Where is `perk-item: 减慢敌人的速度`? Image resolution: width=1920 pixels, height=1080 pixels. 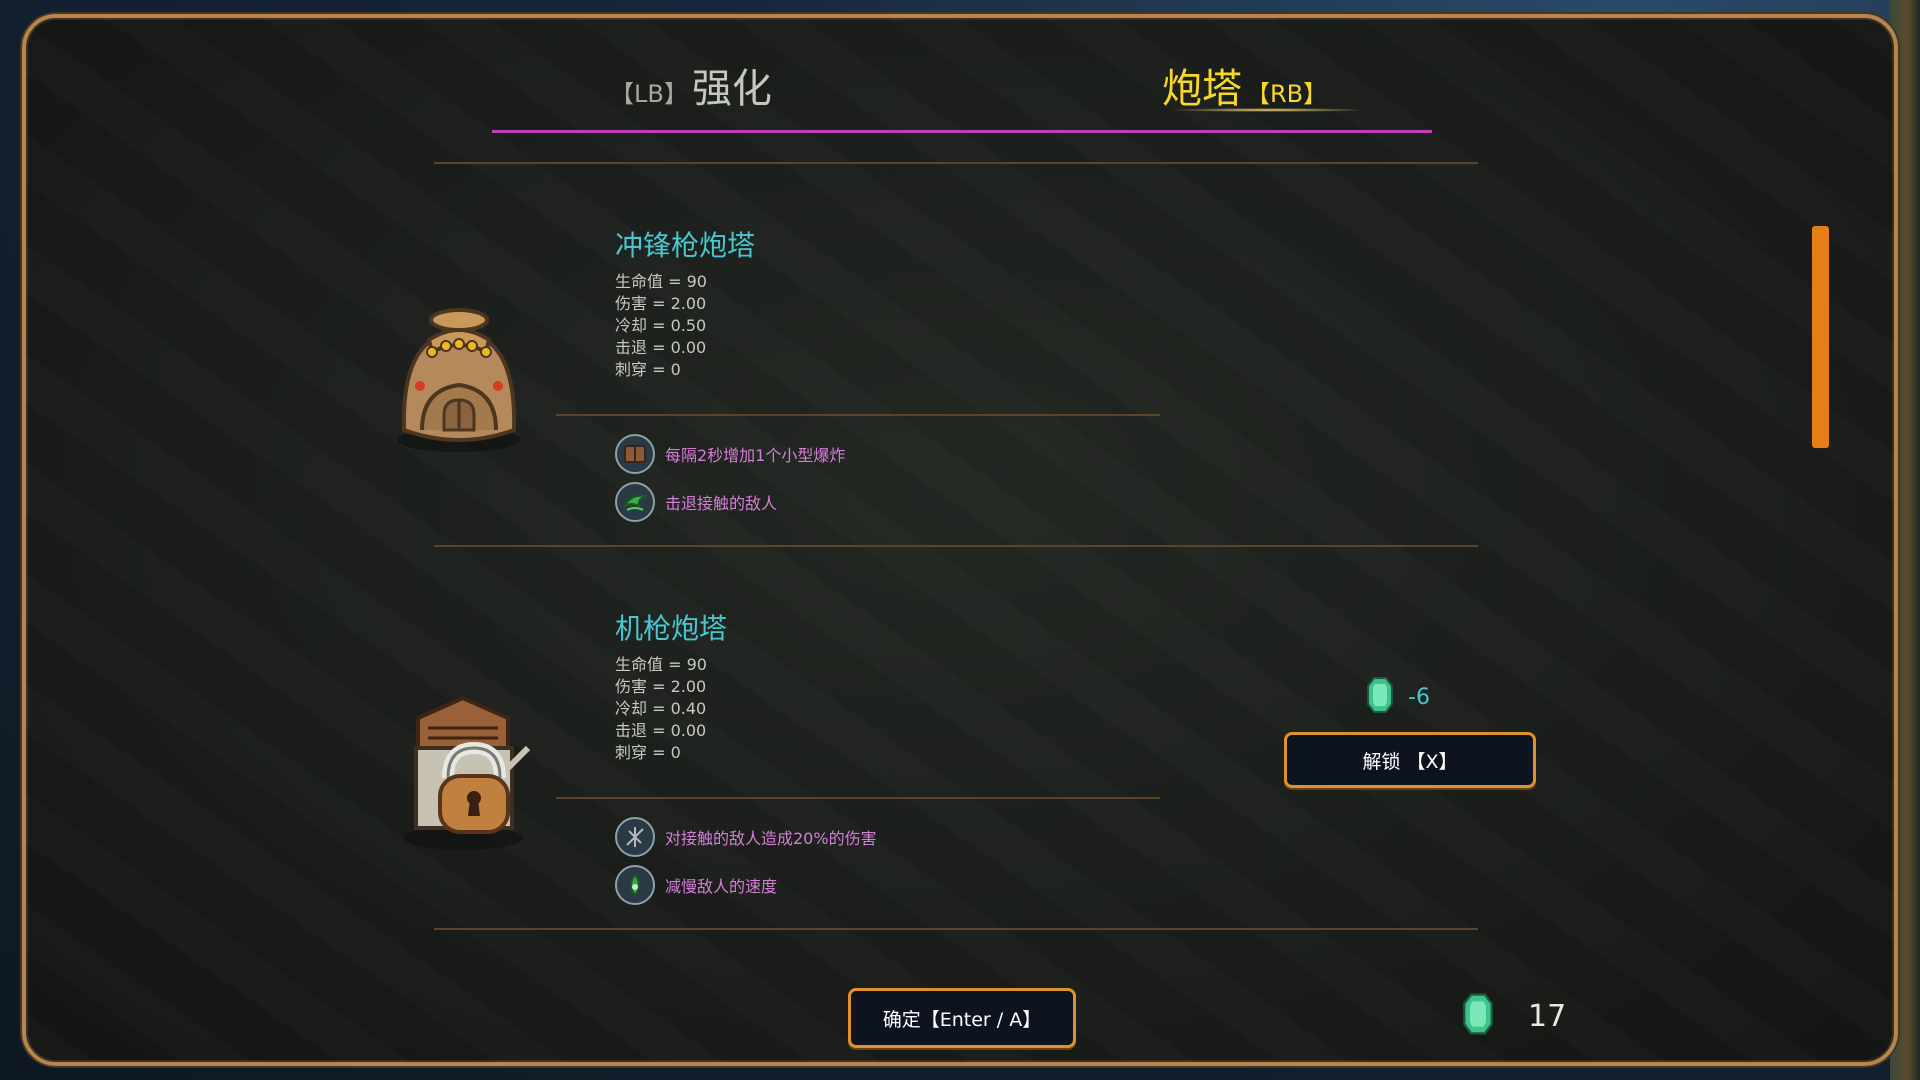
perk-item: 减慢敌人的速度 is located at coordinates (696, 885).